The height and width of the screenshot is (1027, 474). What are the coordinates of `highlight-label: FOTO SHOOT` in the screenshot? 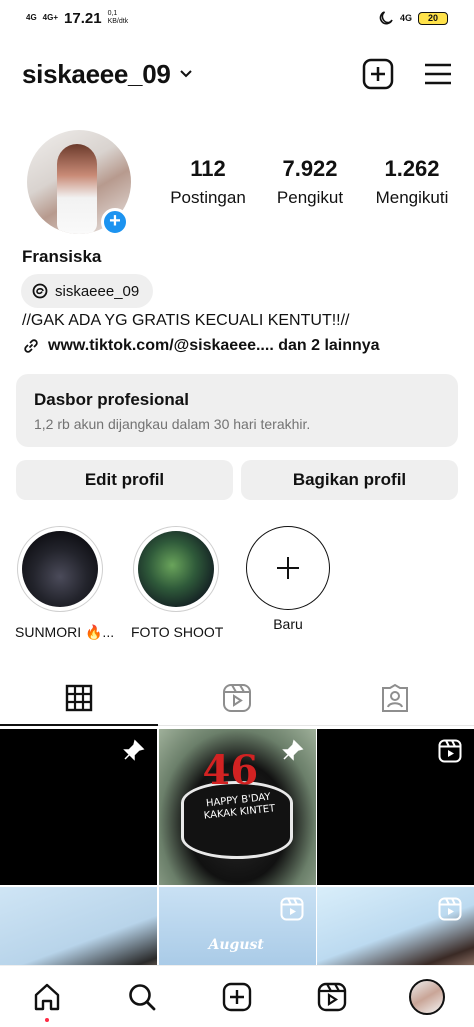 It's located at (177, 632).